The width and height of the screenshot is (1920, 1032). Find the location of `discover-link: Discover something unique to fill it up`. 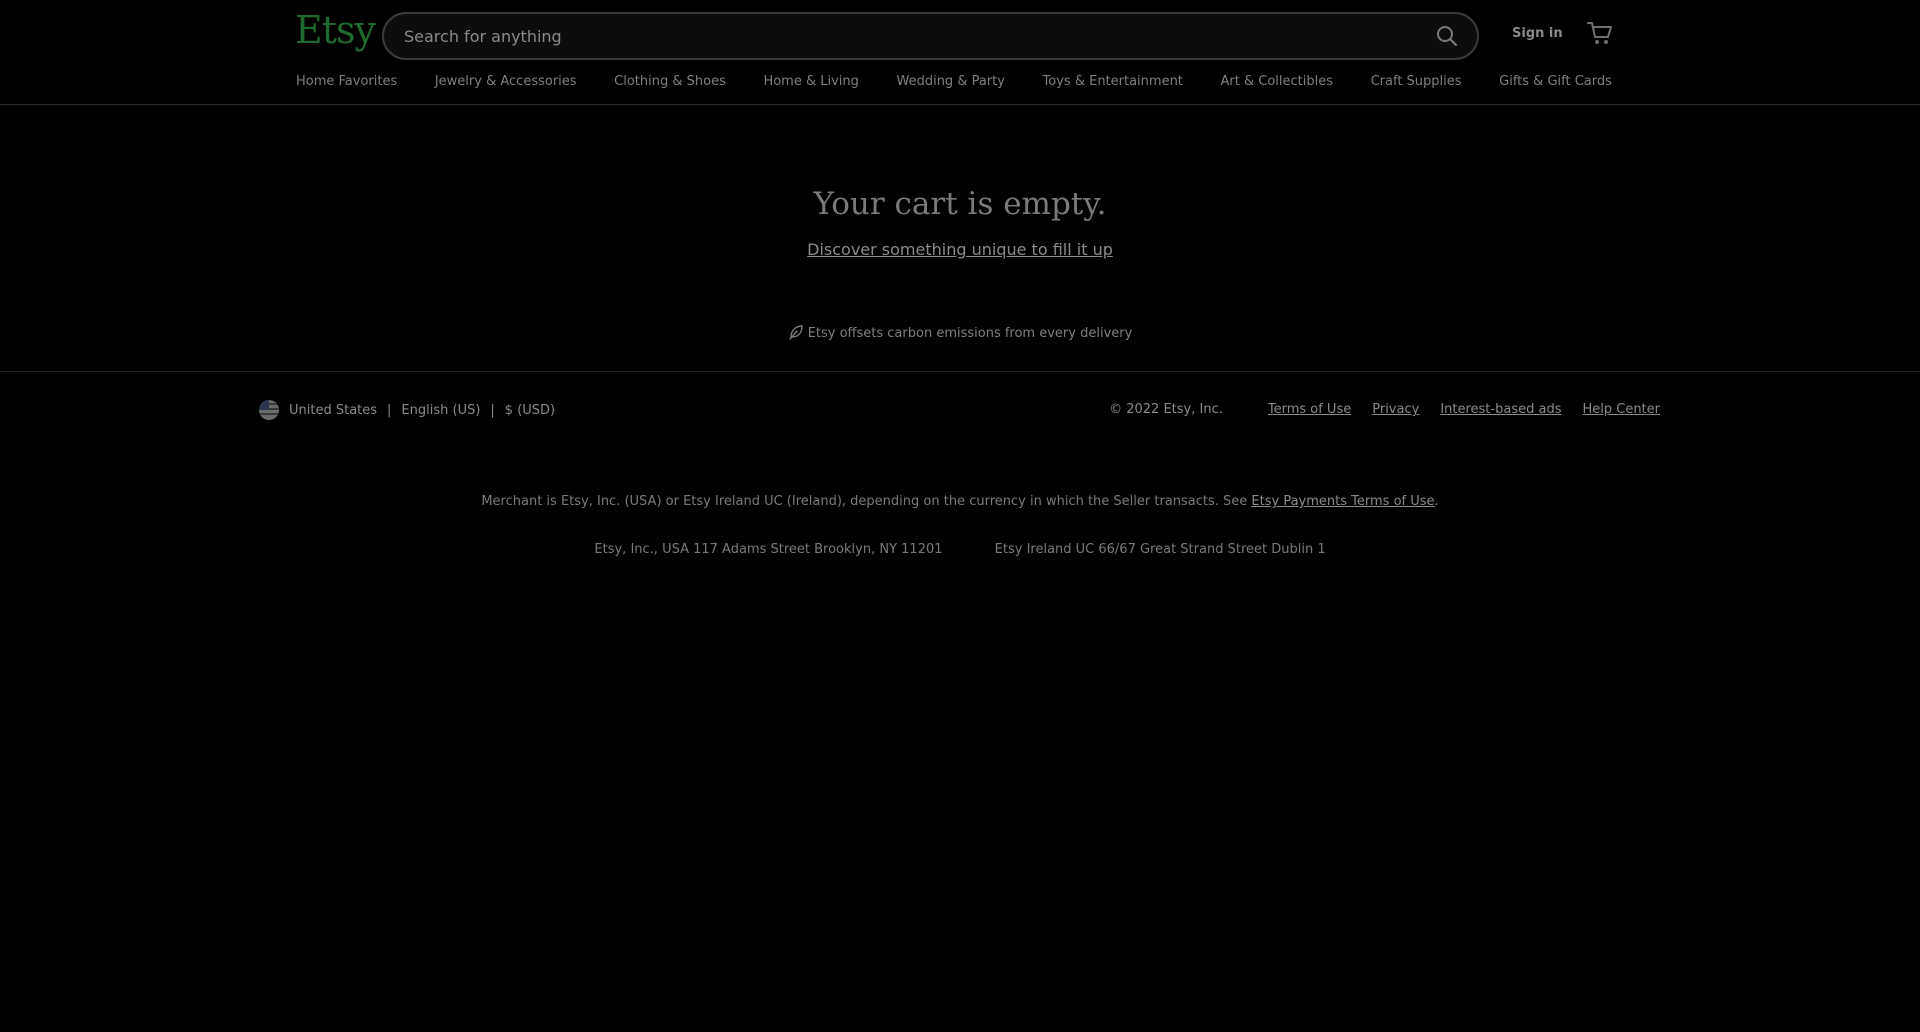

discover-link: Discover something unique to fill it up is located at coordinates (960, 249).